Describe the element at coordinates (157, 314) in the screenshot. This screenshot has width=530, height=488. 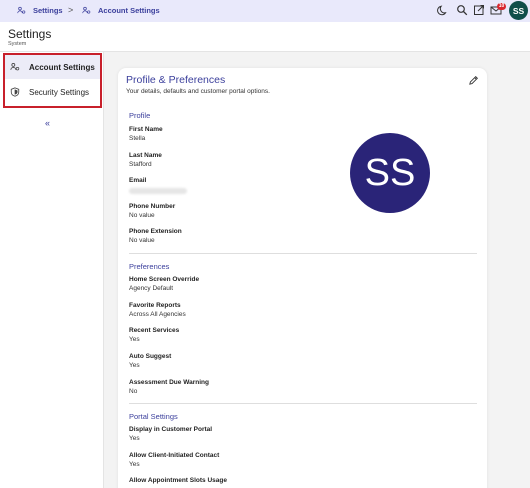
I see `field-value-favorite-reports: Across All Agencies` at that location.